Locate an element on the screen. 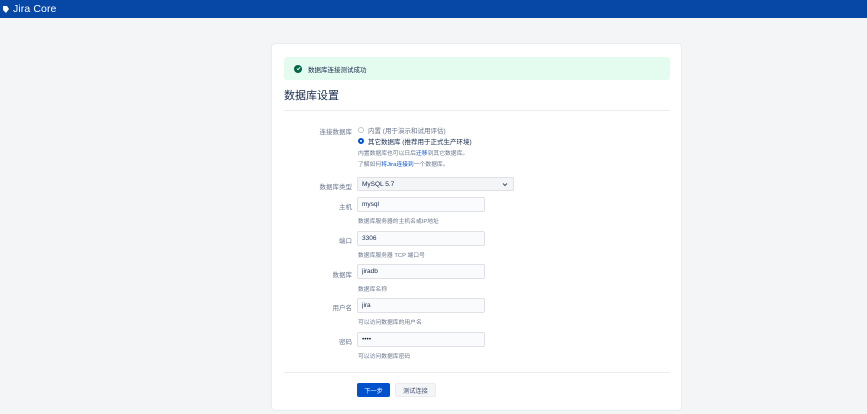  migration-help: 内置数据库也可以日后迁移到其它数据库。 is located at coordinates (413, 152).